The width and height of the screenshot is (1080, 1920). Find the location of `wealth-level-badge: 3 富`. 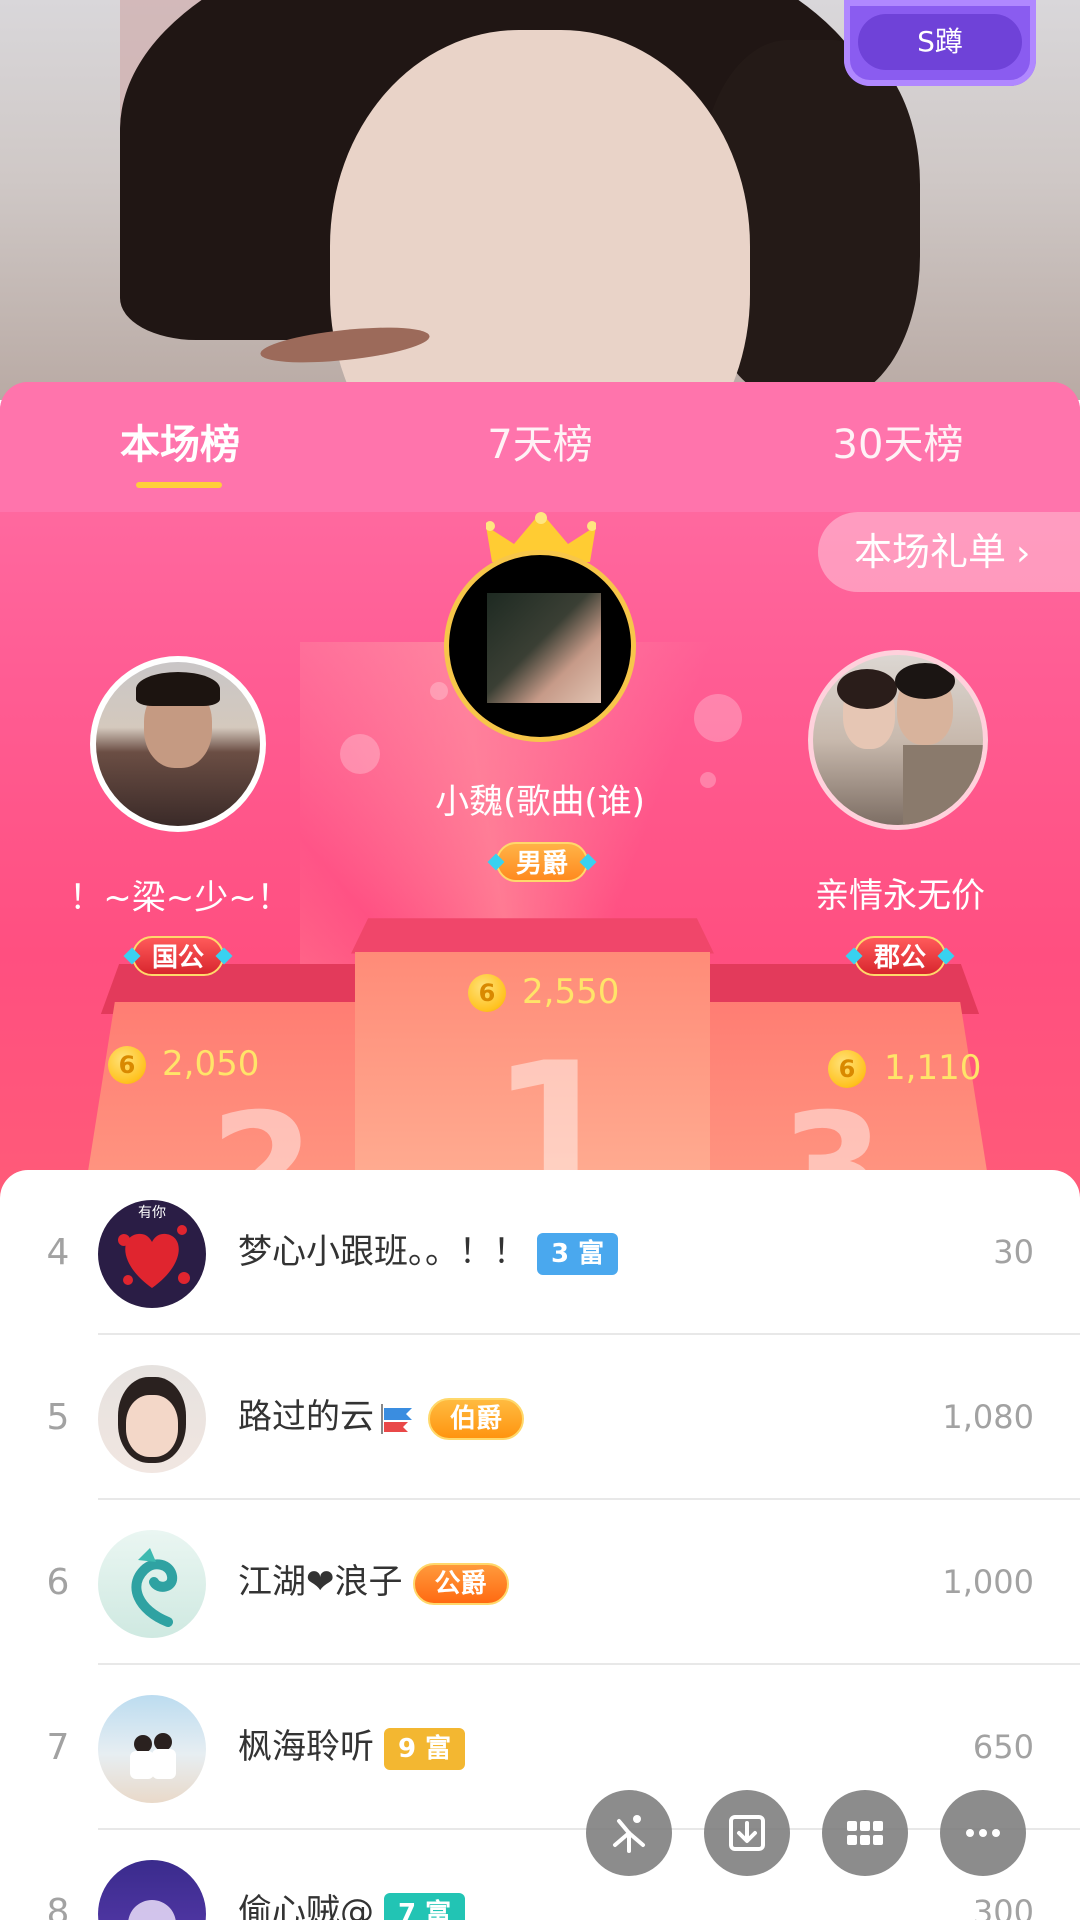

wealth-level-badge: 3 富 is located at coordinates (578, 1253).